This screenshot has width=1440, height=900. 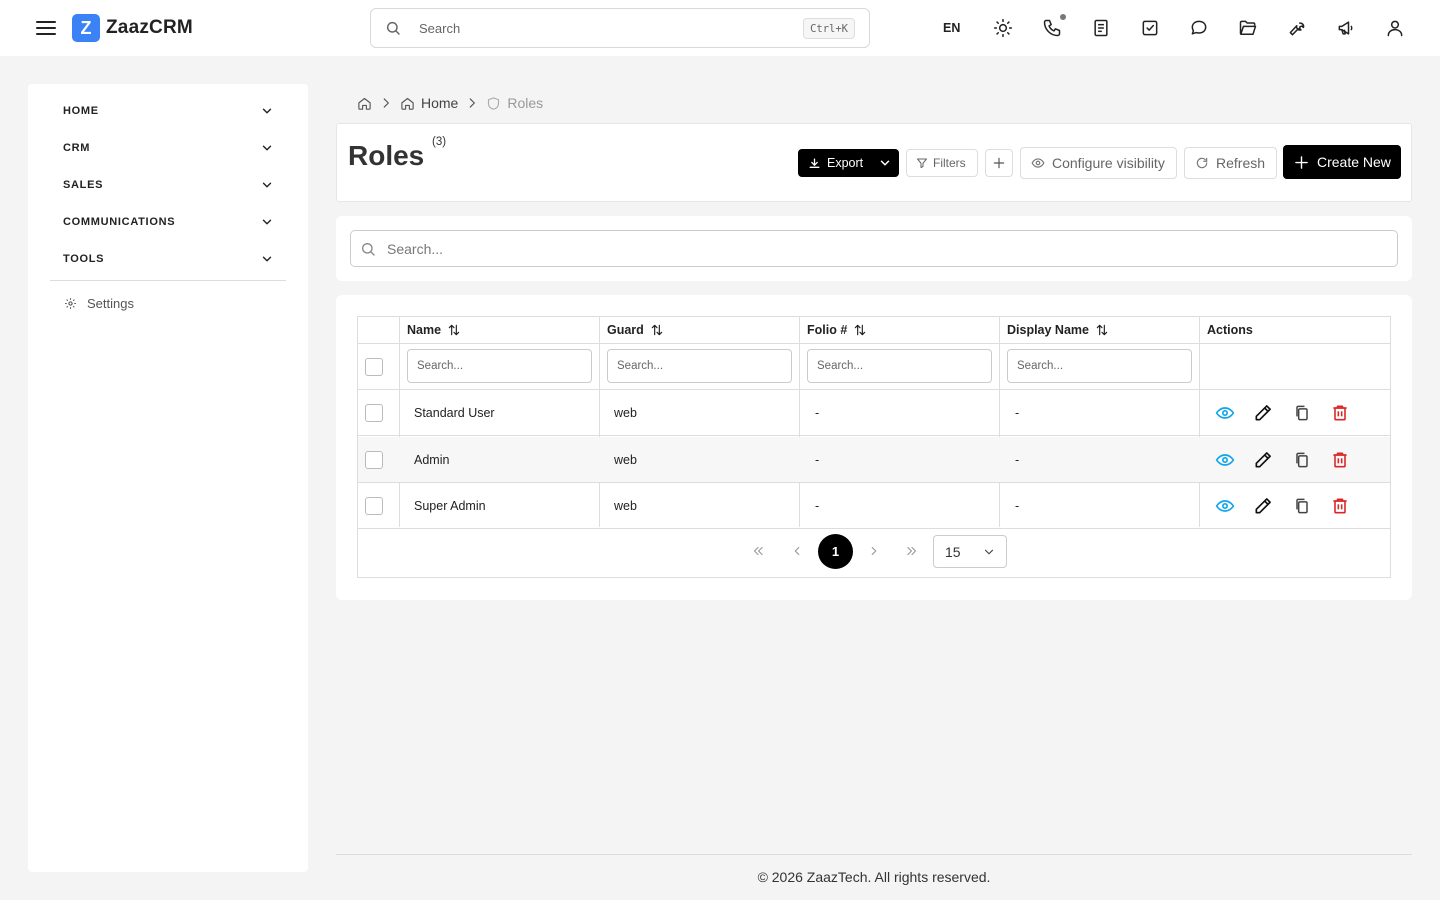 I want to click on phone-icon, so click(x=1052, y=28).